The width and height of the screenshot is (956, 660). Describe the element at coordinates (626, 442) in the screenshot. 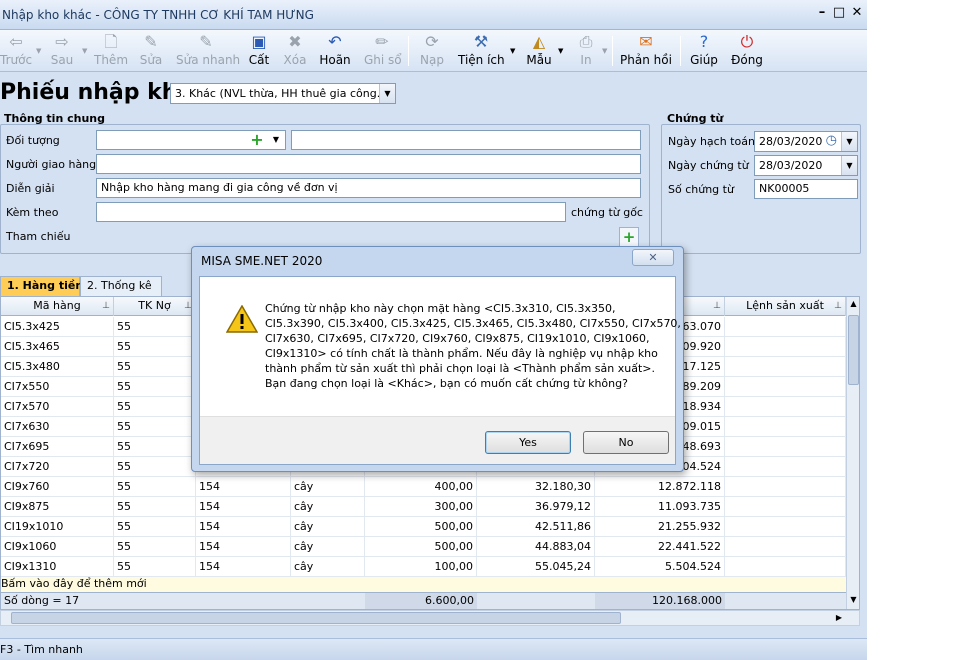

I see `no-button: No` at that location.